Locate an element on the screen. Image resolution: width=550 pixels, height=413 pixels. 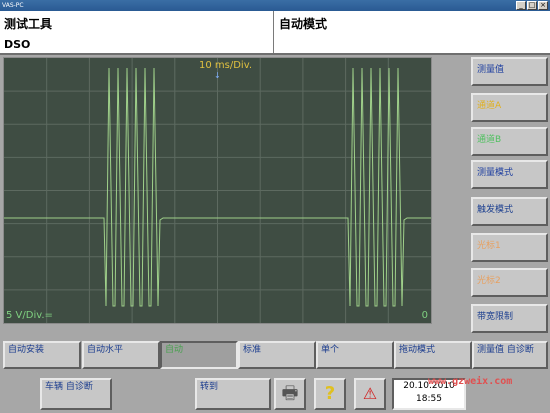
page-subtitle: DSO is located at coordinates (17, 44).